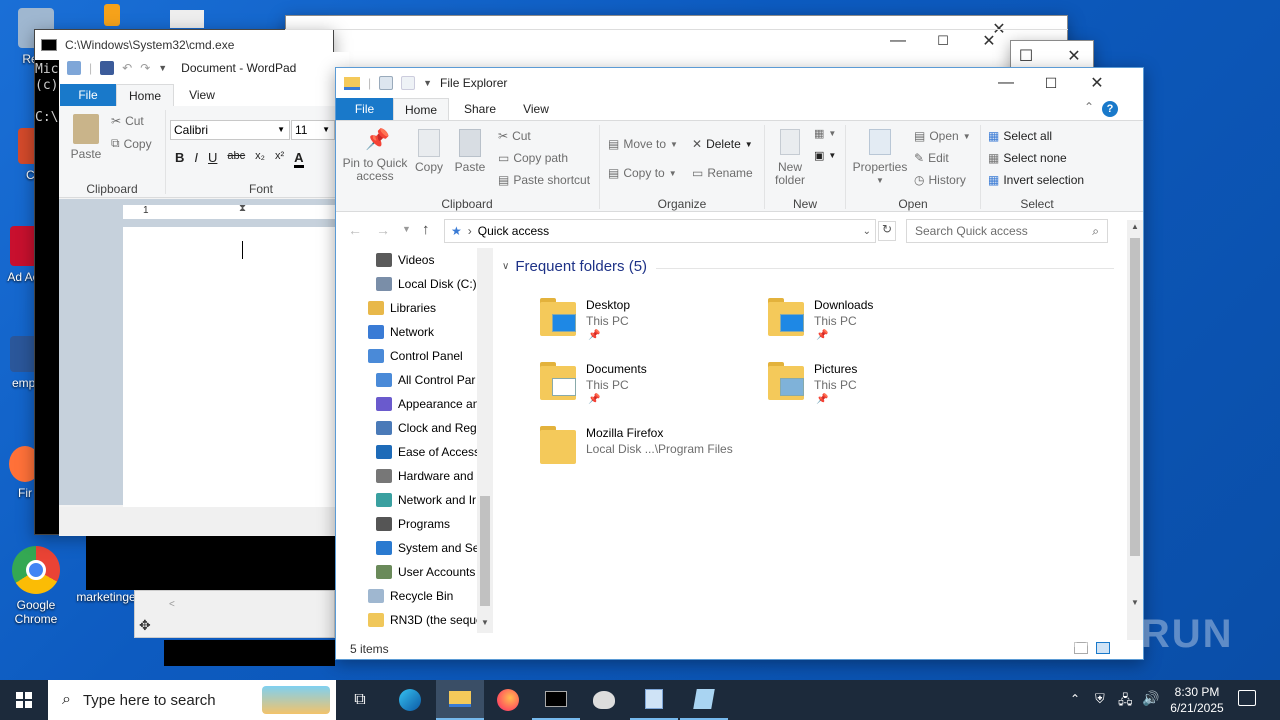 Image resolution: width=1280 pixels, height=720 pixels. I want to click on italic-button: I, so click(196, 159).